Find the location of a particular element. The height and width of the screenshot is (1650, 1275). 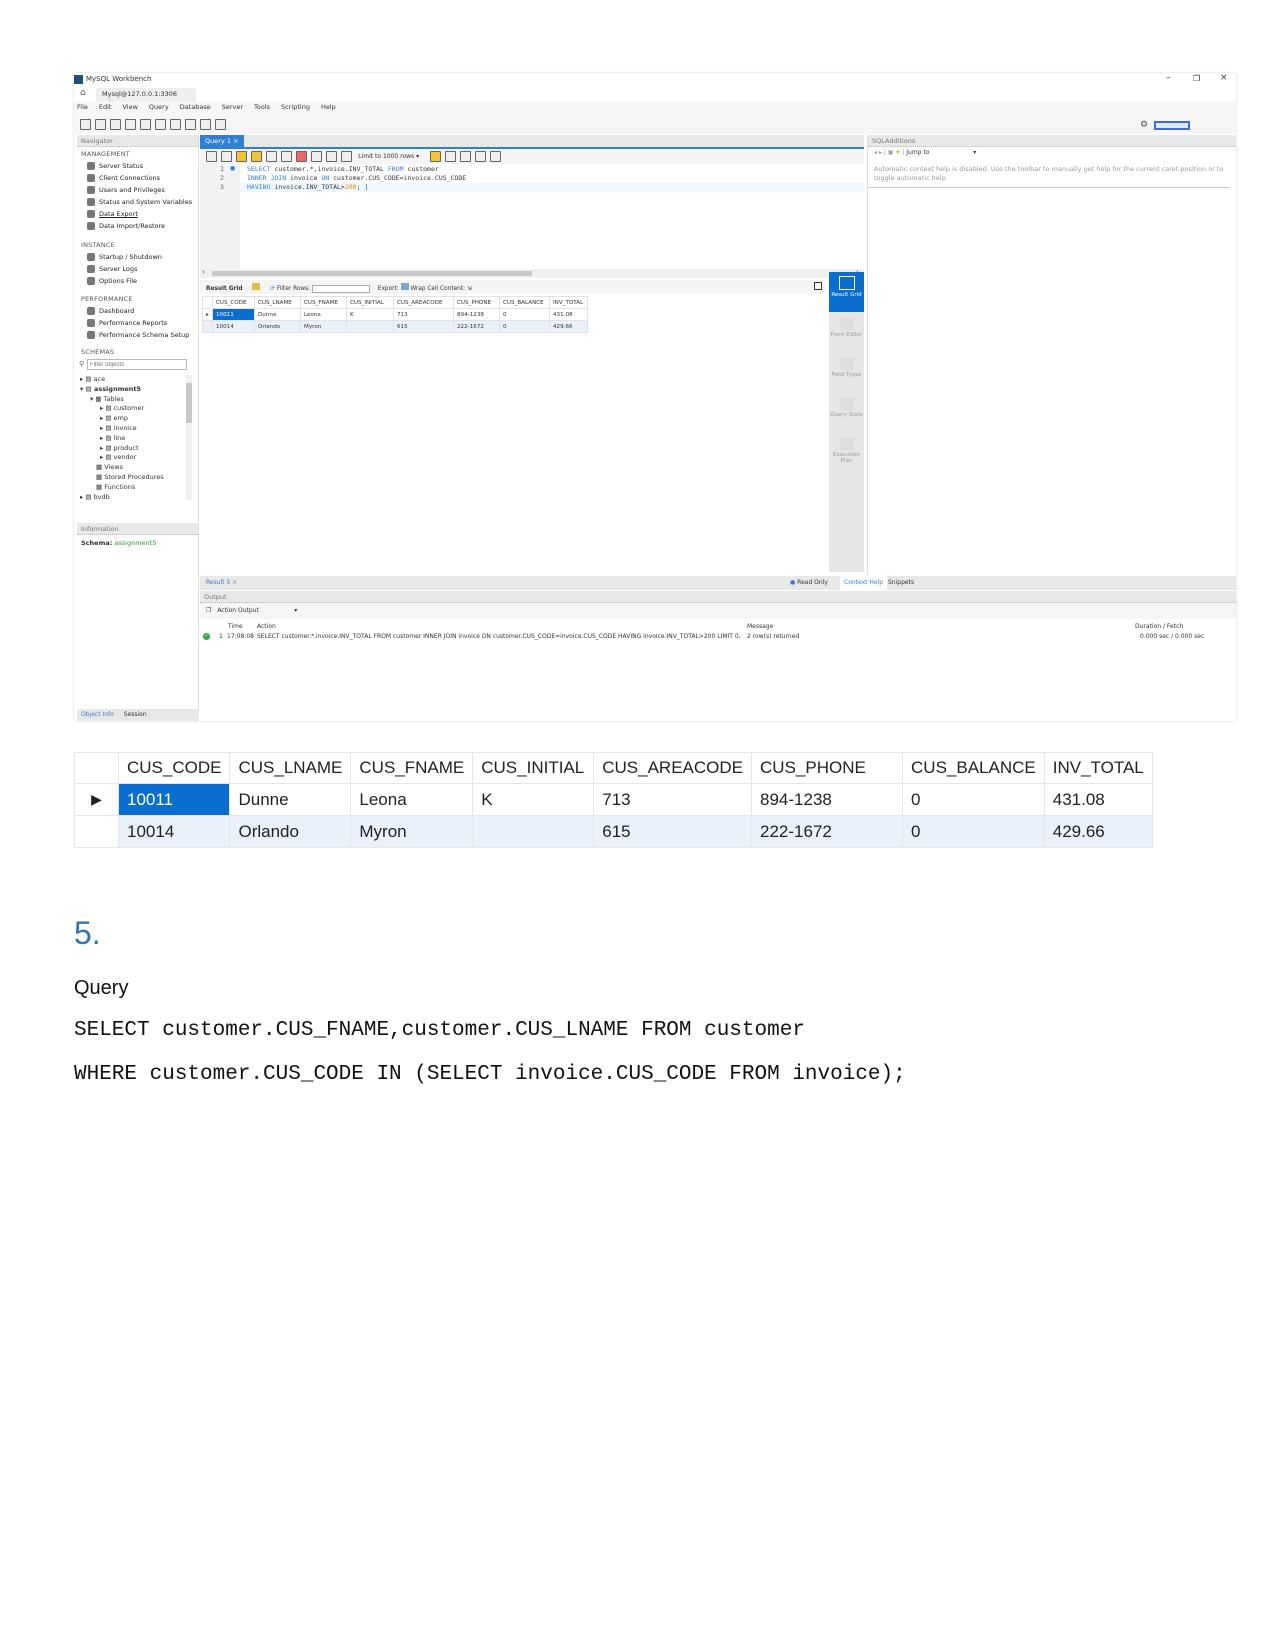

col-header: CUS_FNAME is located at coordinates (323, 302).